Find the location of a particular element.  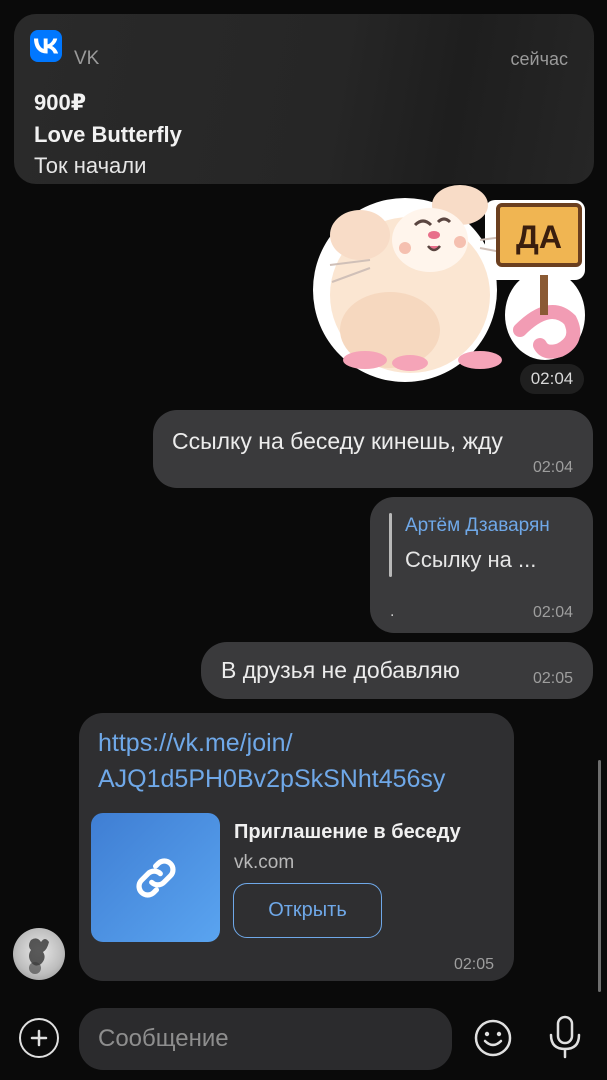

sticker-message: ДА is located at coordinates (450, 285).